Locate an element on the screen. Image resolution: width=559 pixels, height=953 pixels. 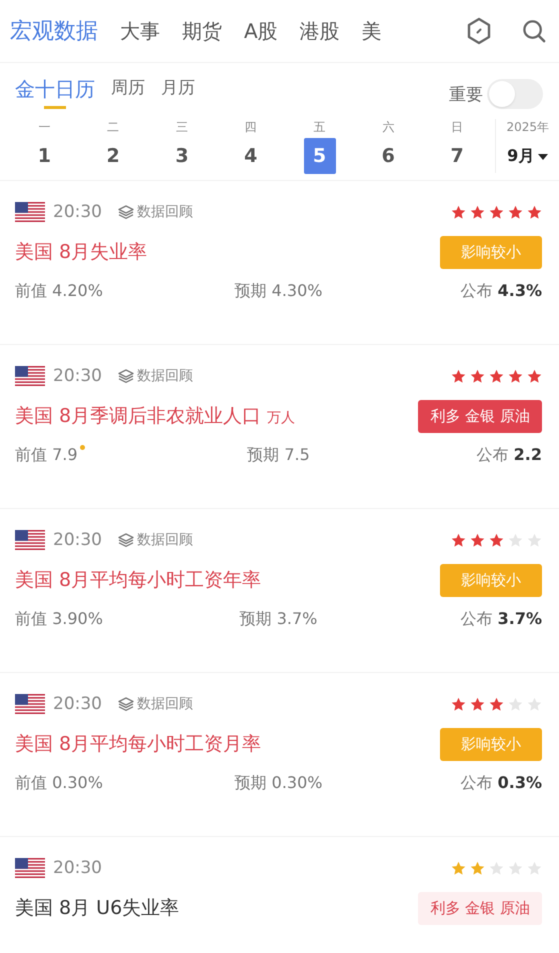
weekday-label: 一 is located at coordinates (44, 127).